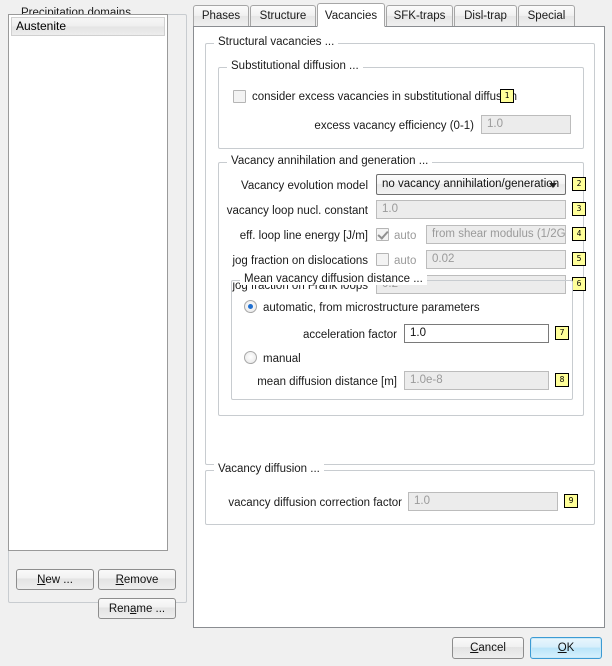 This screenshot has width=612, height=666. What do you see at coordinates (303, 236) in the screenshot?
I see `eff-loop-line-energy-label: eff. loop line energy [J/m]` at bounding box center [303, 236].